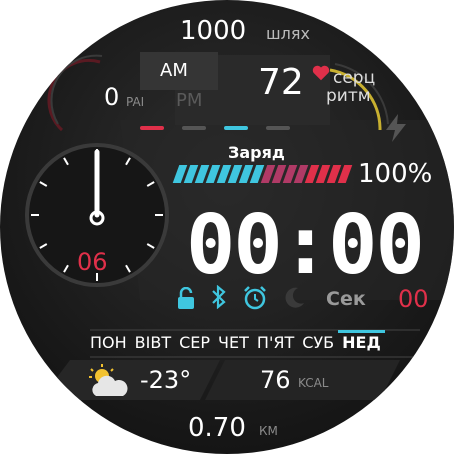 The image size is (454, 454). What do you see at coordinates (396, 128) in the screenshot?
I see `lightning-icon` at bounding box center [396, 128].